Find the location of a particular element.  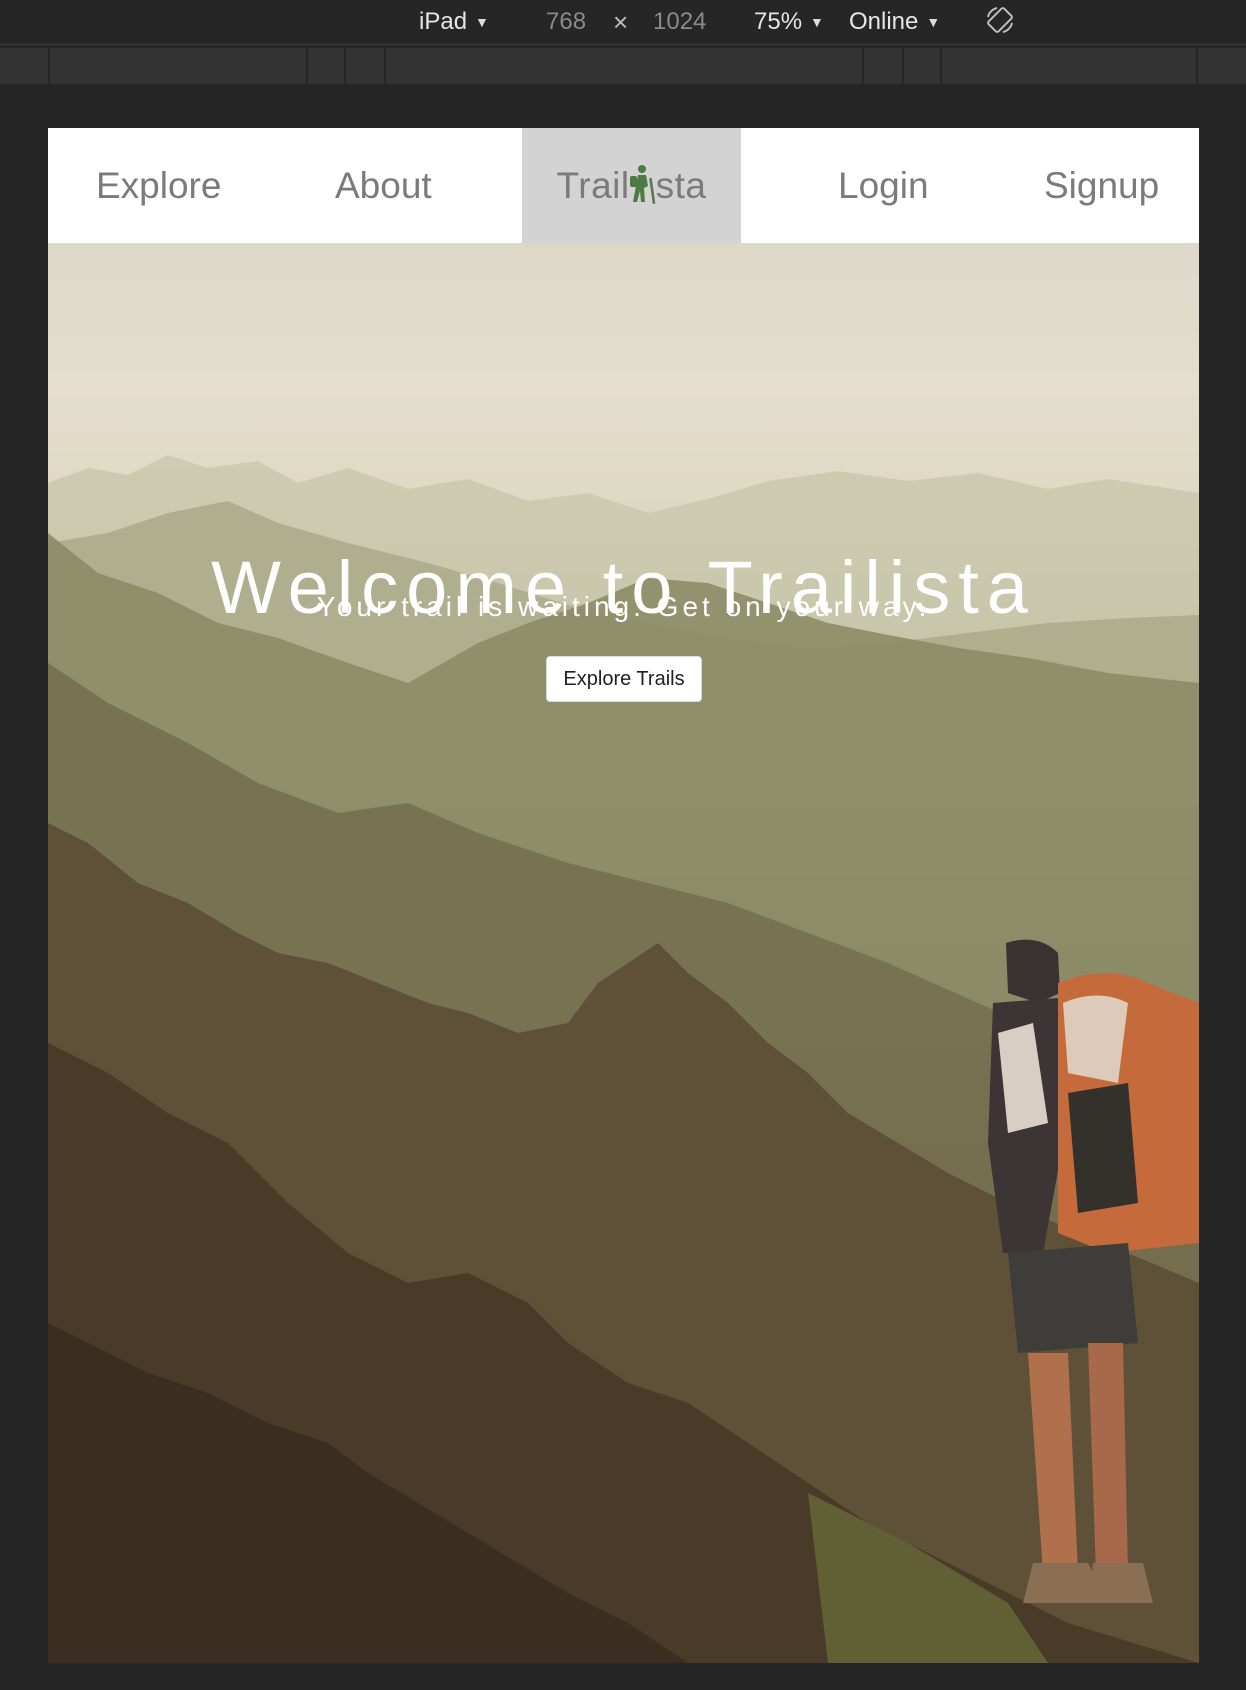

device-select-label: iPad is located at coordinates (443, 21).